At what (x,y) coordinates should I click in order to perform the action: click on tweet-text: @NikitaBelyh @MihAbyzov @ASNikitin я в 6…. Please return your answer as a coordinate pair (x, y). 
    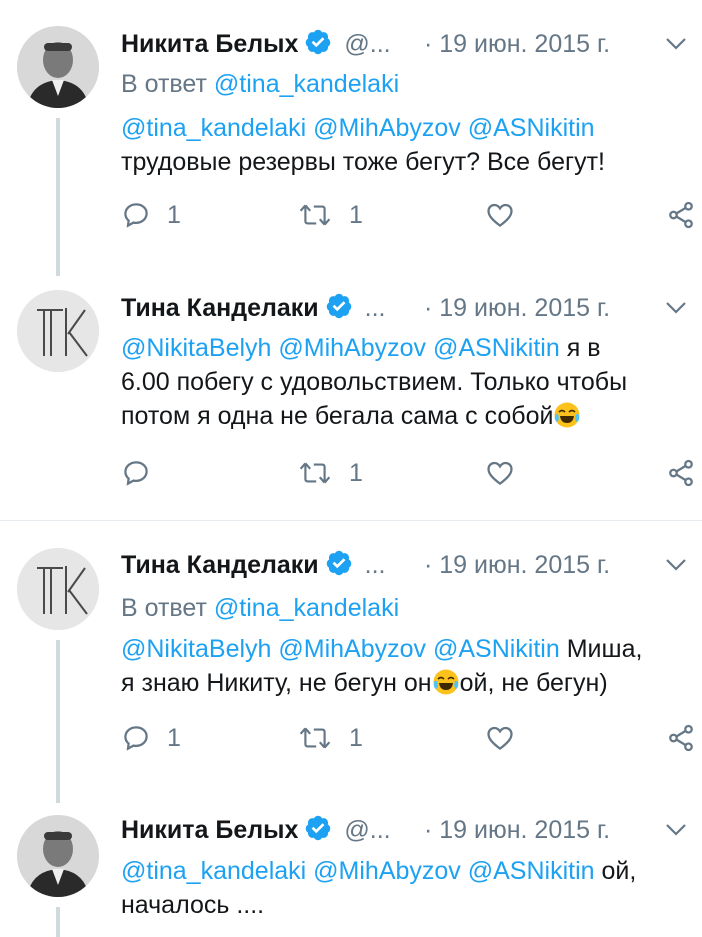
    Looking at the image, I should click on (408, 382).